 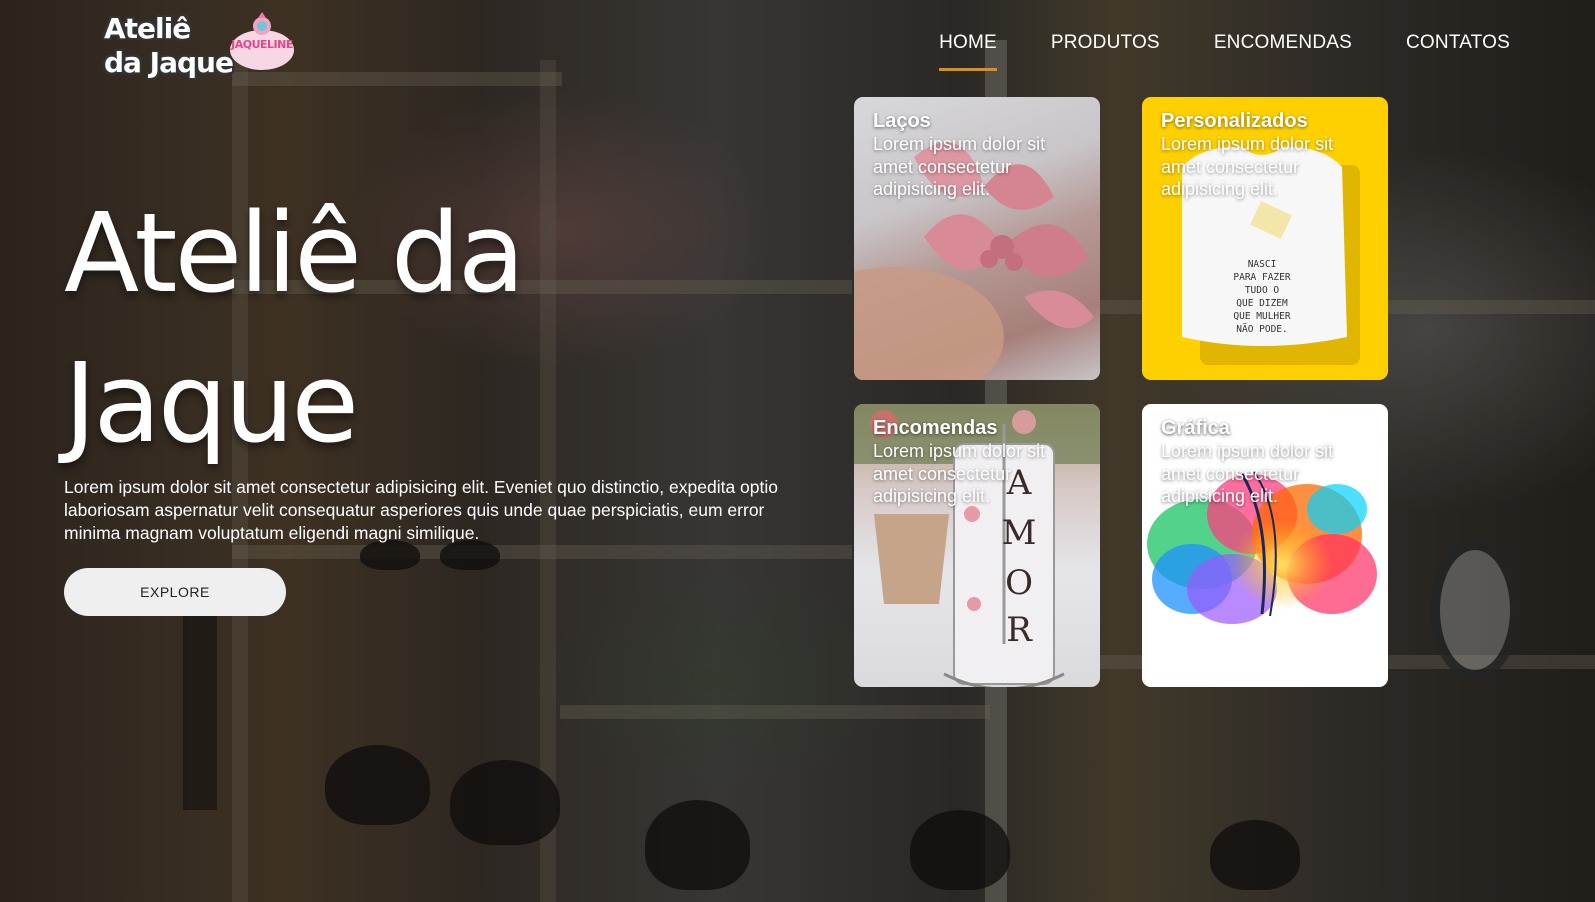 What do you see at coordinates (1262, 290) in the screenshot?
I see `svg-text: TUDO O` at bounding box center [1262, 290].